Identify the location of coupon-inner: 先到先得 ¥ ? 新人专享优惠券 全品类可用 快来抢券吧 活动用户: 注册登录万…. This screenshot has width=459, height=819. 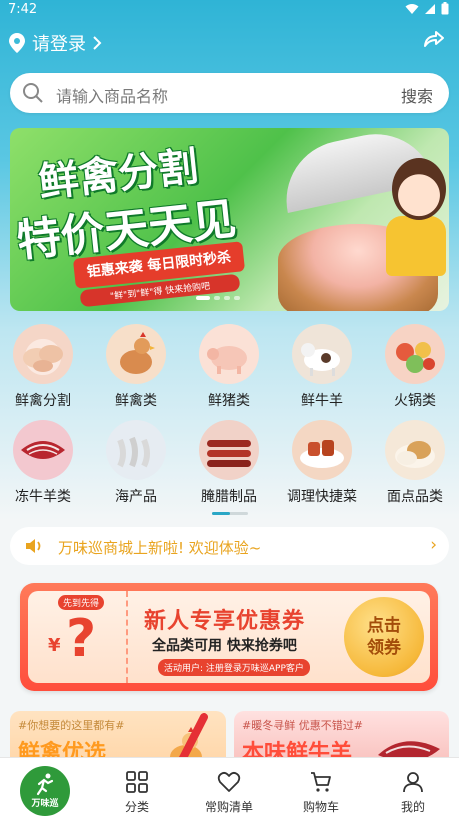
(229, 637).